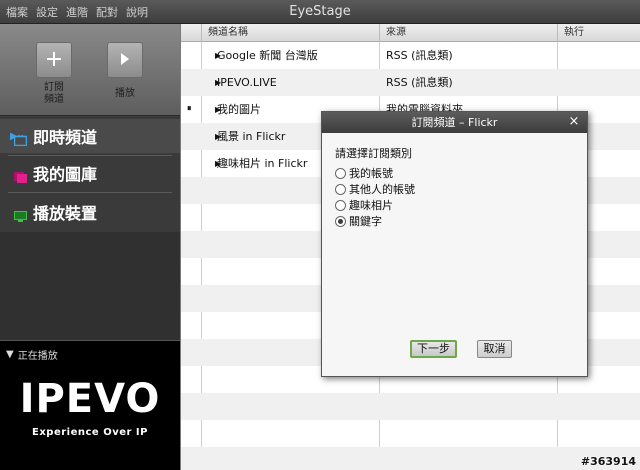 This screenshot has width=640, height=470. What do you see at coordinates (494, 349) in the screenshot?
I see `cancel-button: 取消` at bounding box center [494, 349].